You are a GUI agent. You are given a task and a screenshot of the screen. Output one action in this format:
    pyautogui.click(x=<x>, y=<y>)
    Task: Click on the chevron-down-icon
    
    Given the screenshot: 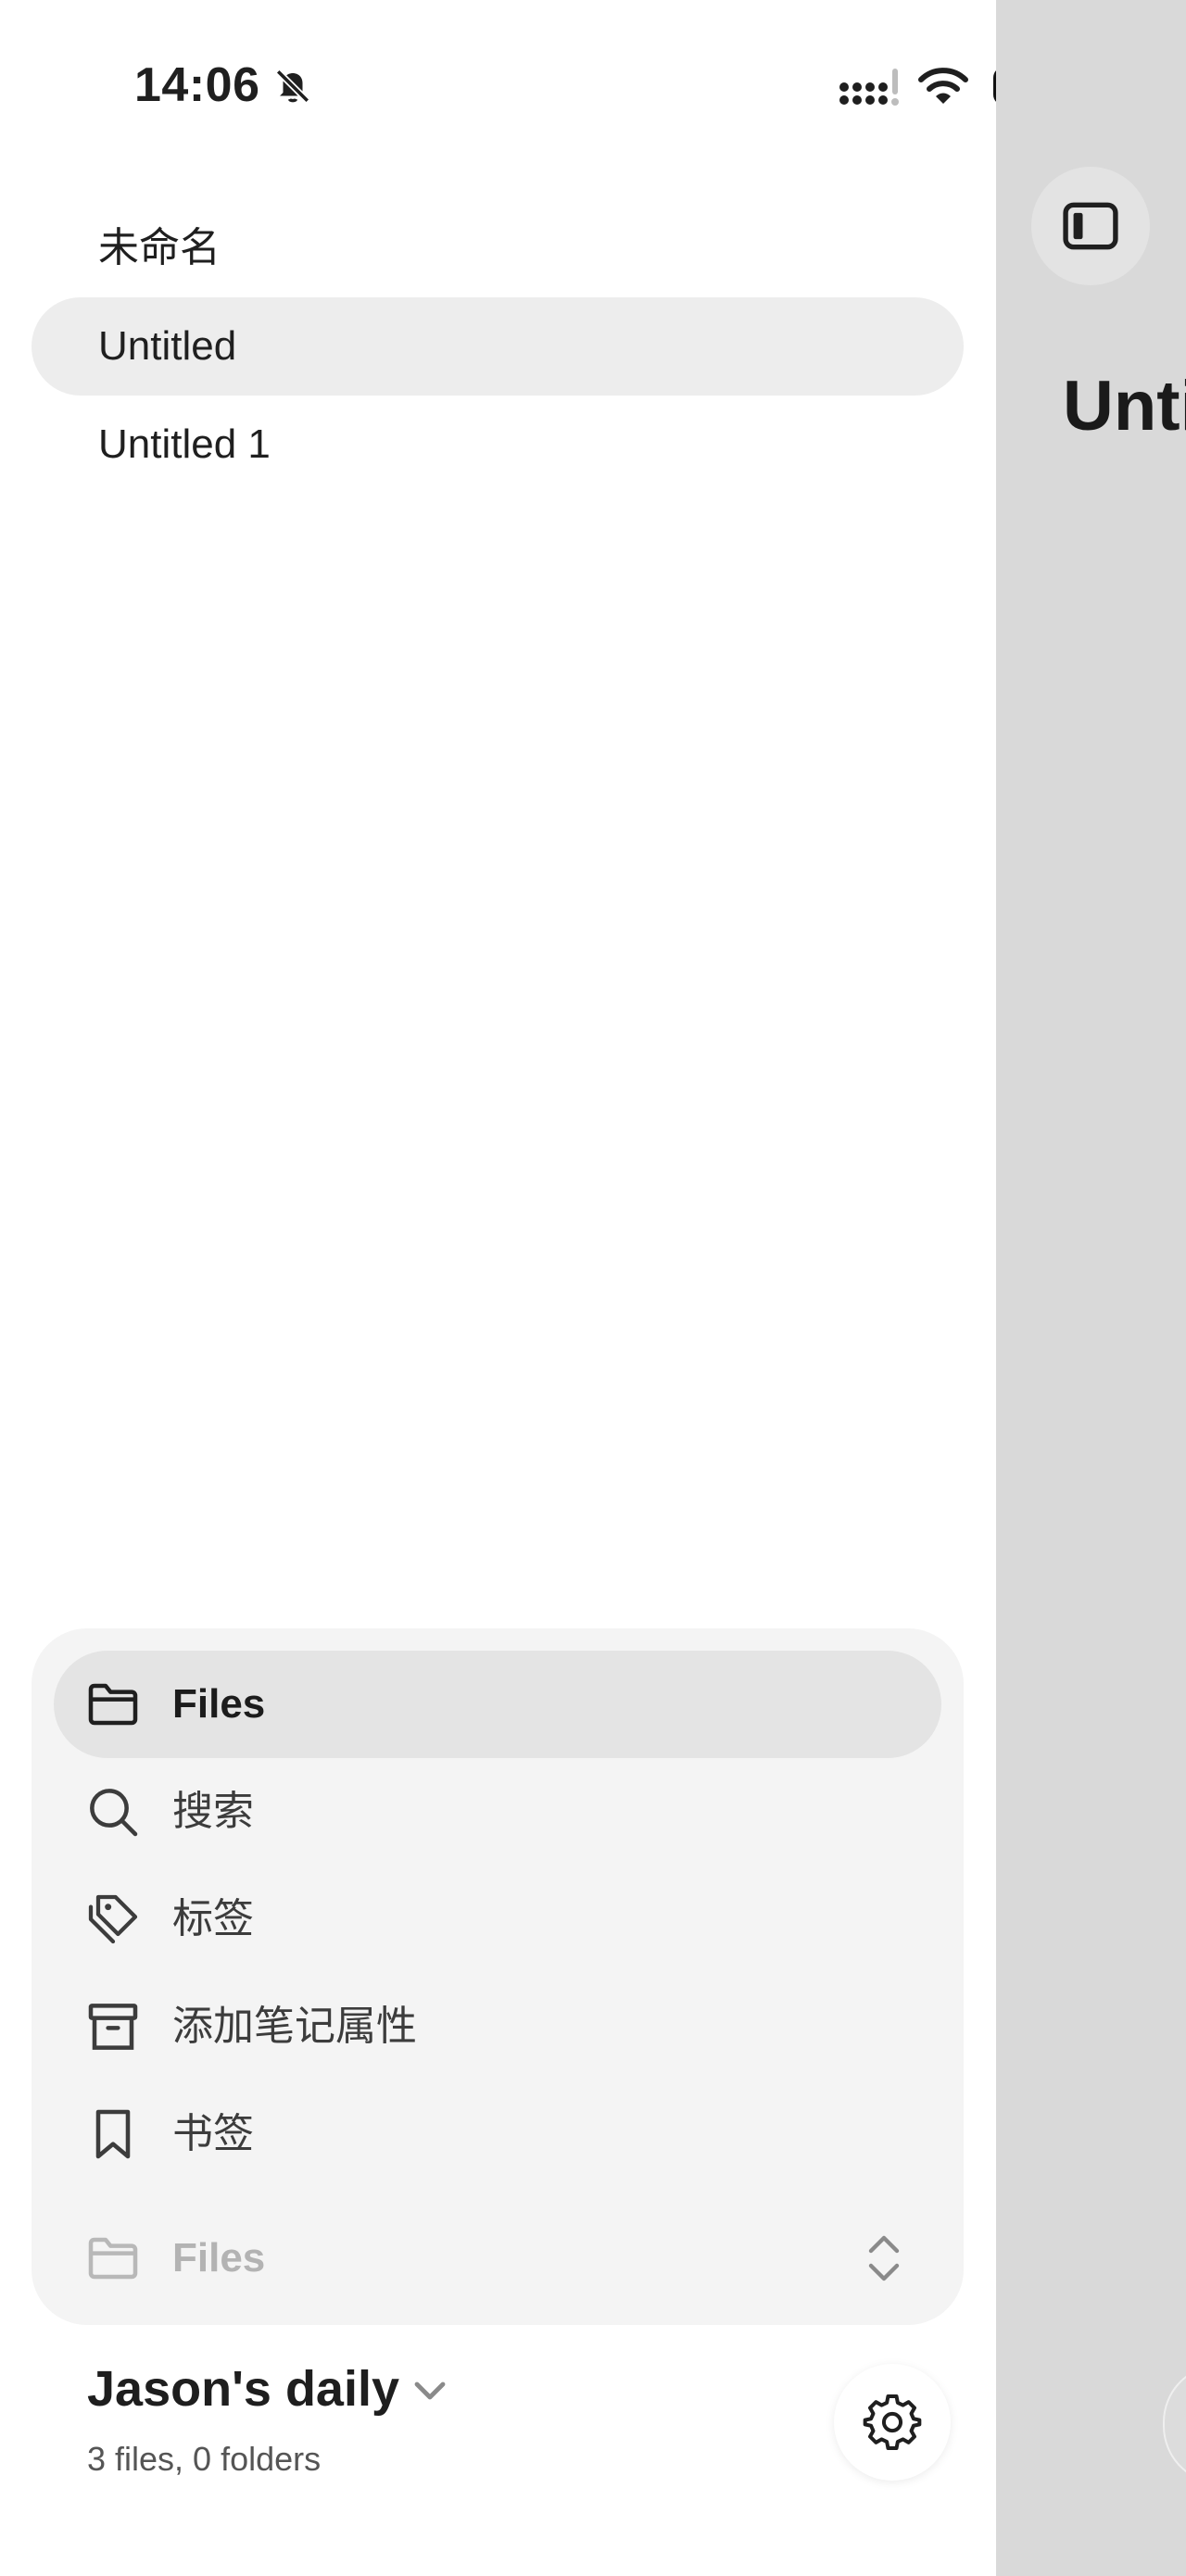 What is the action you would take?
    pyautogui.click(x=429, y=2392)
    